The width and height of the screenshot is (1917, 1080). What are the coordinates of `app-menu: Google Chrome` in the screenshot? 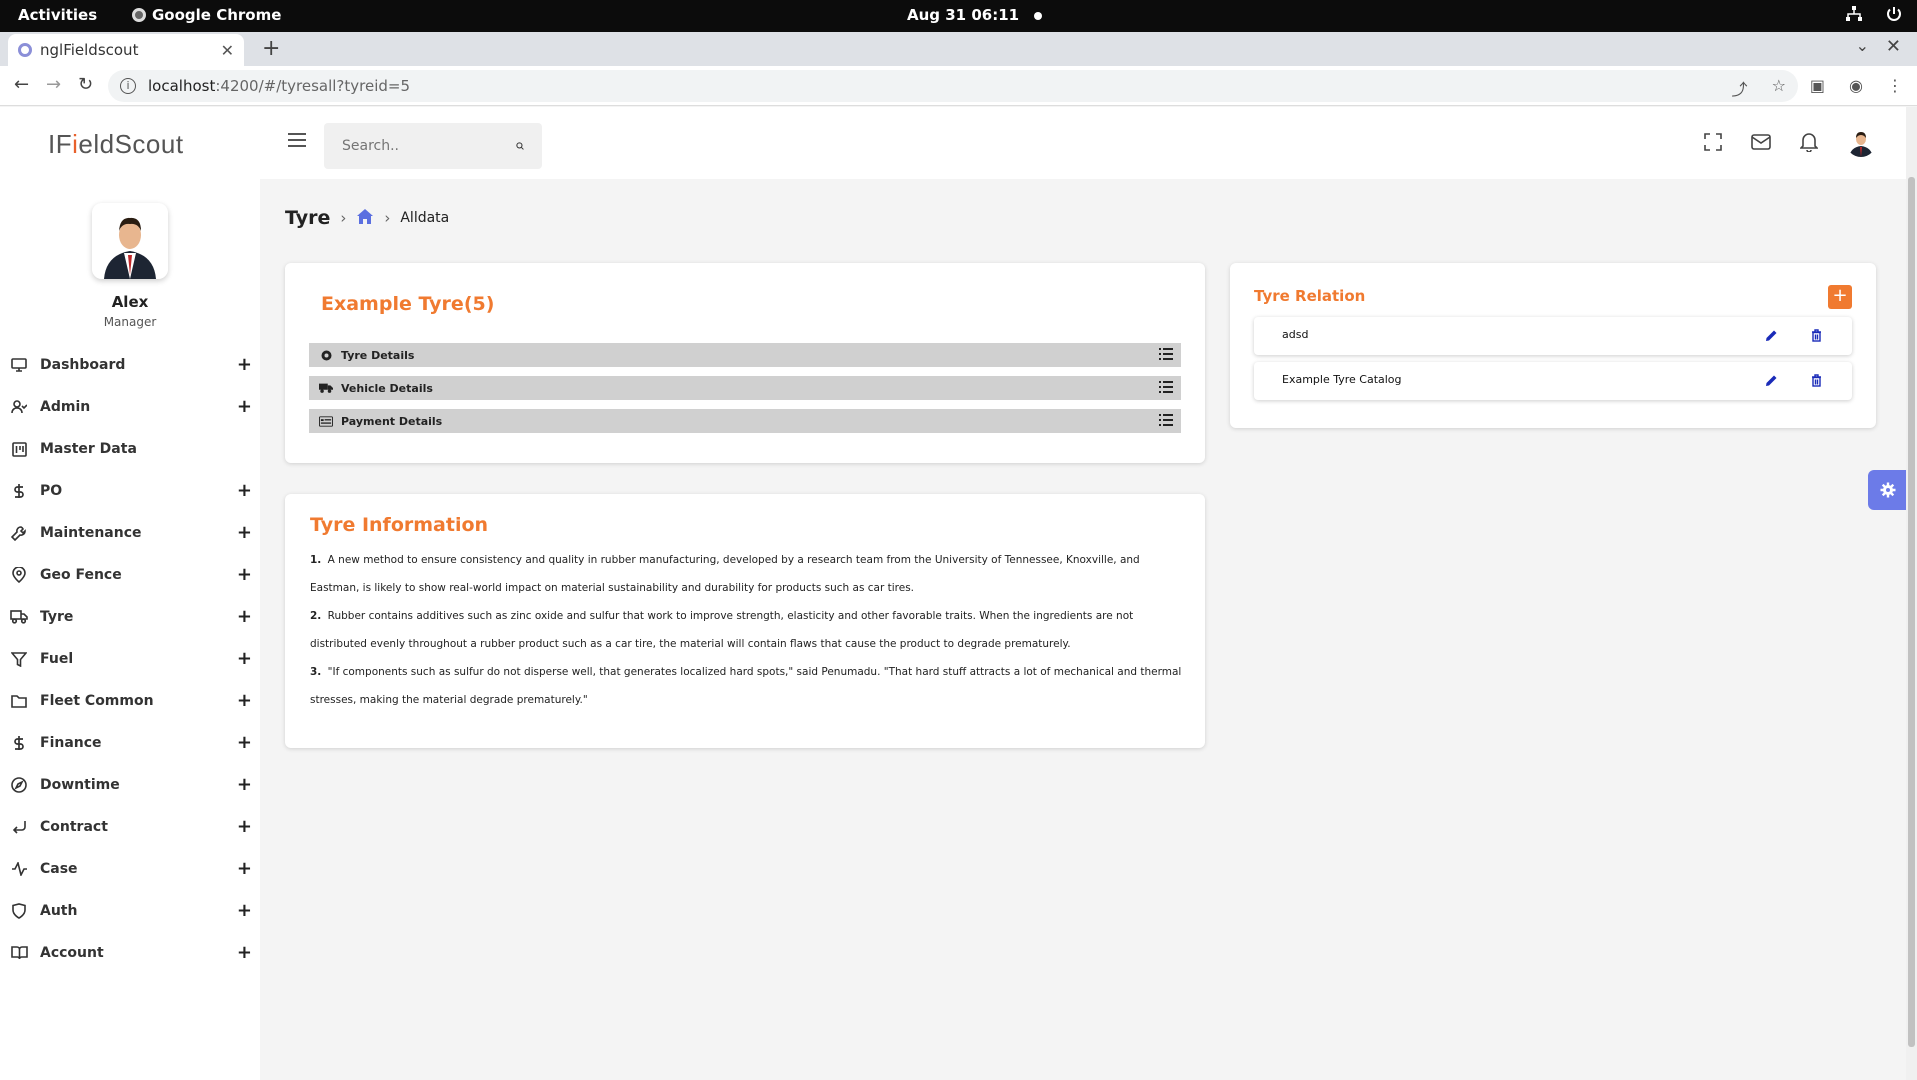 It's located at (206, 15).